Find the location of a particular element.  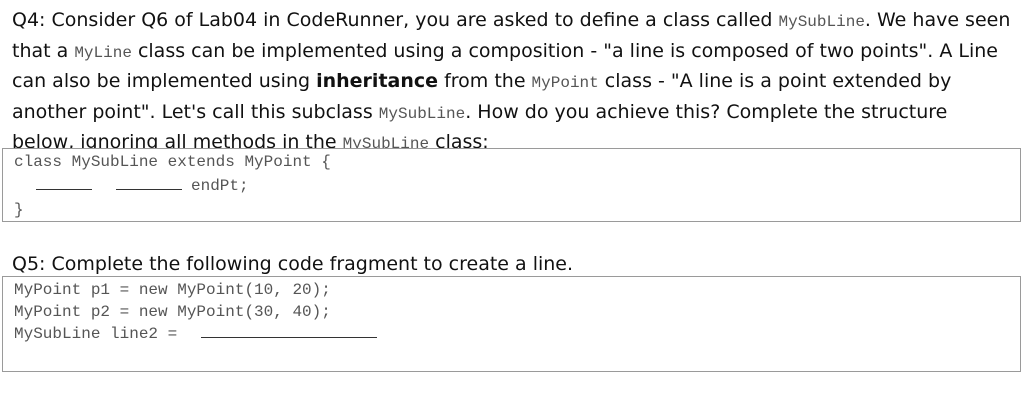

modifier-blank is located at coordinates (149, 182).